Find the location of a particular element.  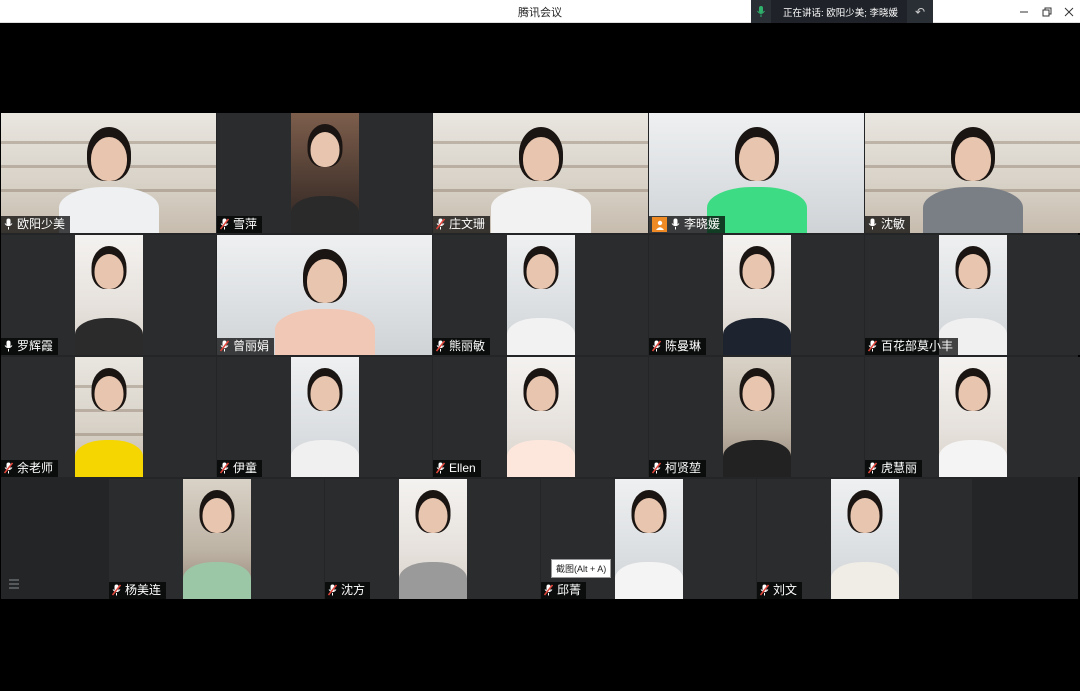

participant-name-tag: 柯贤堃 is located at coordinates (678, 468).